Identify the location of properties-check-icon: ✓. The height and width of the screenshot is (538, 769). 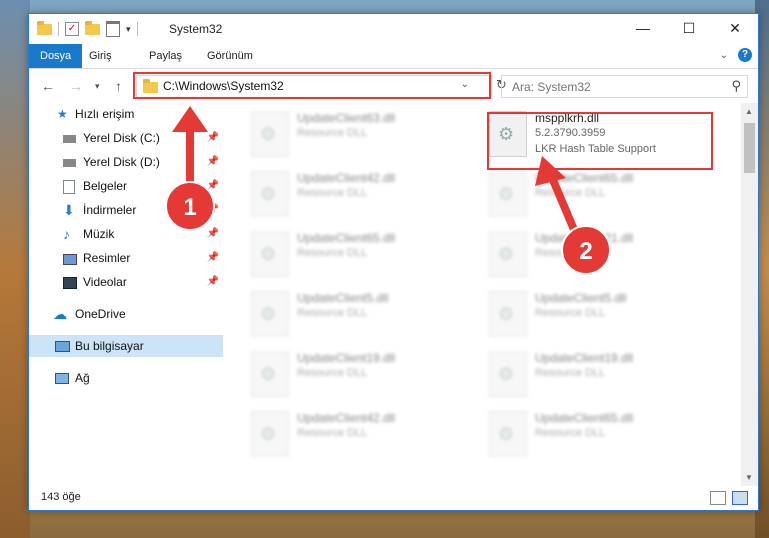
(72, 29).